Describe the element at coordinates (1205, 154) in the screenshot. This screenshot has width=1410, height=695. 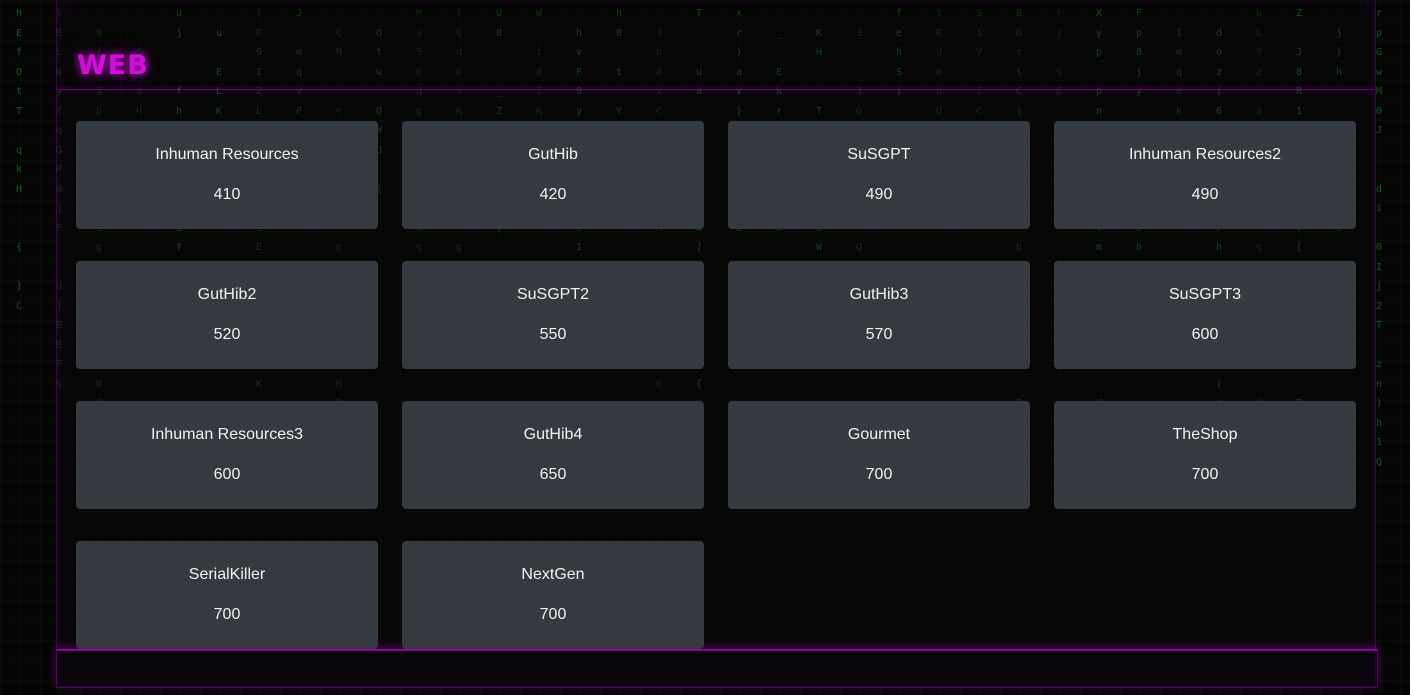
I see `challenge-name: Inhuman Resources2` at that location.